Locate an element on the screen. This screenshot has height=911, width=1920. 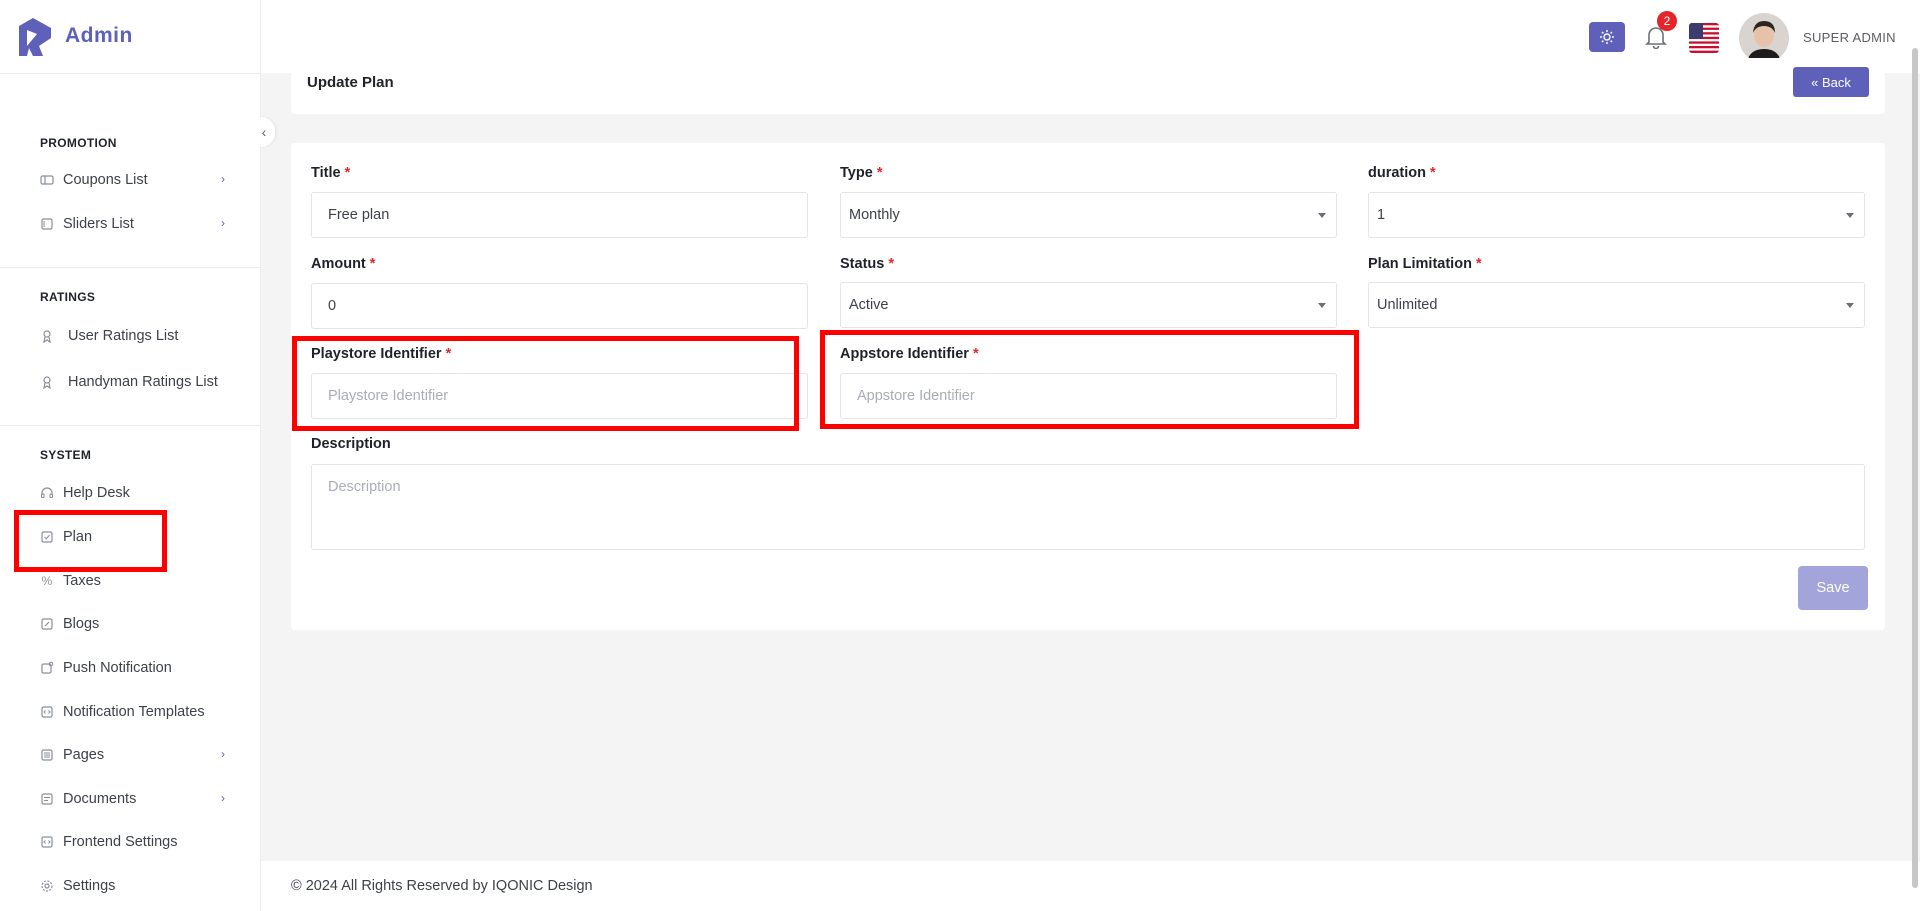
gear-icon is located at coordinates (47, 886).